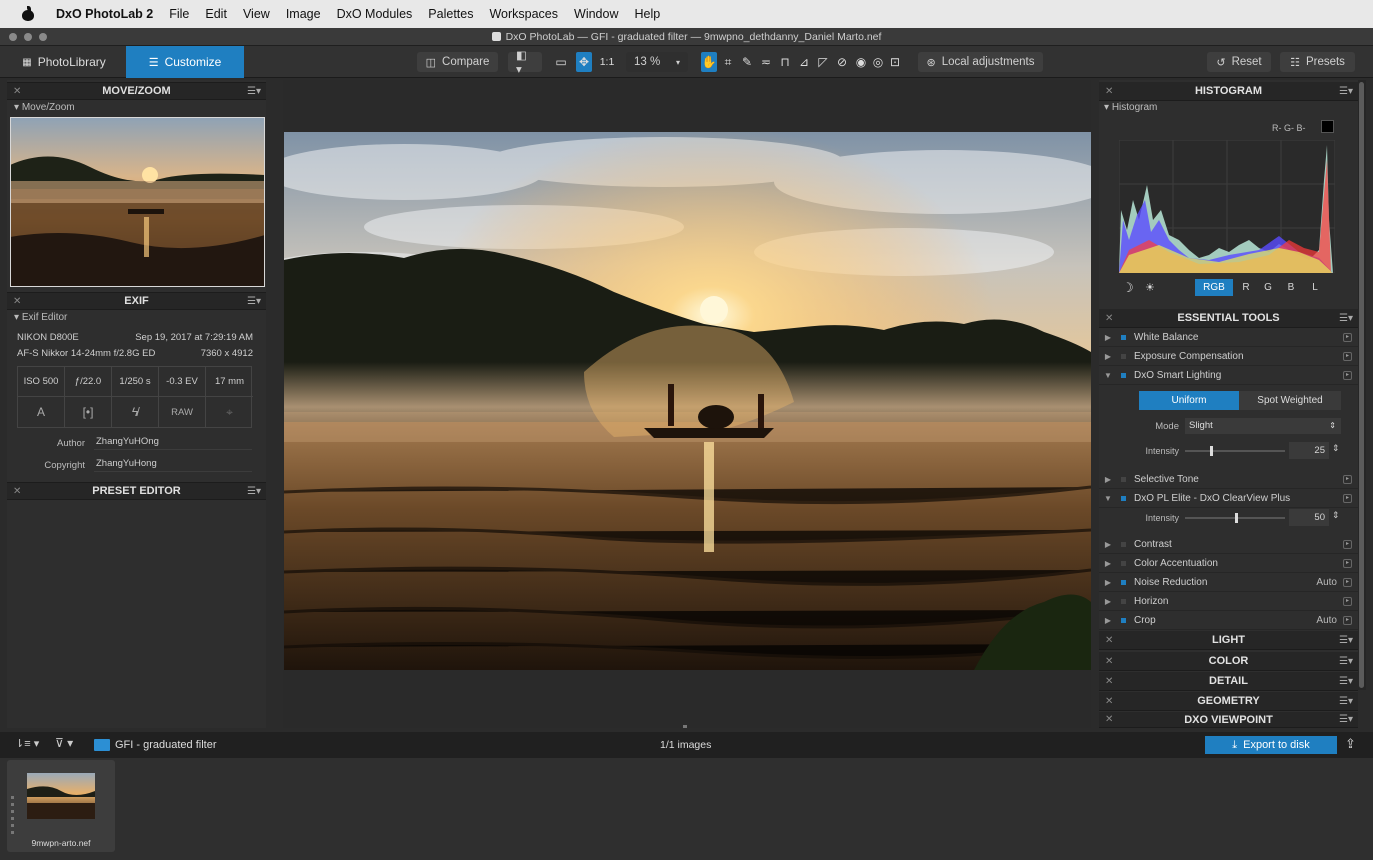 The image size is (1373, 860). Describe the element at coordinates (1309, 517) in the screenshot. I see `clearview-value-field: 50` at that location.